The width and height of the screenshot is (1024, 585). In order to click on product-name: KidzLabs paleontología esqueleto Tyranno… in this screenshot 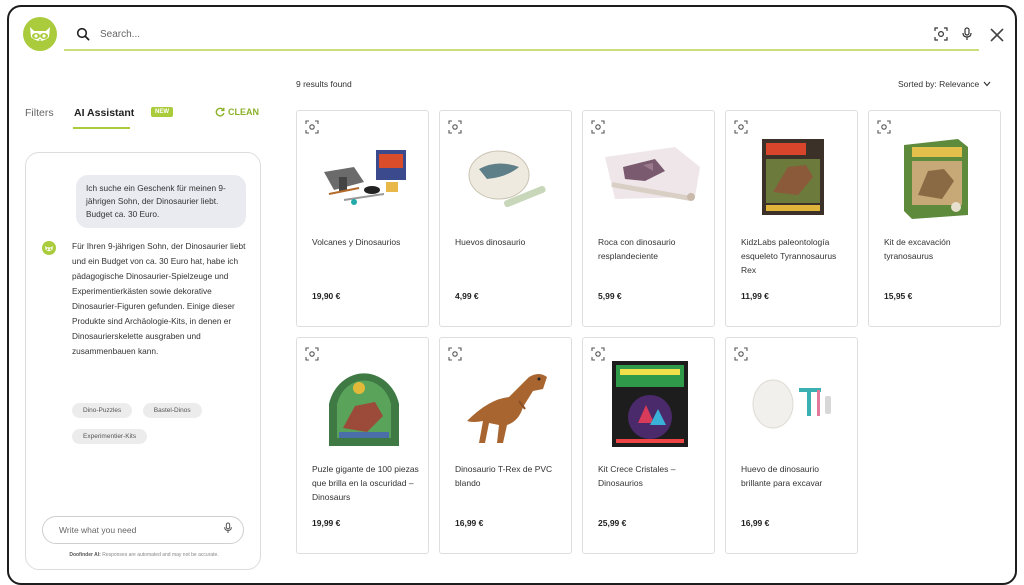, I will do `click(789, 256)`.